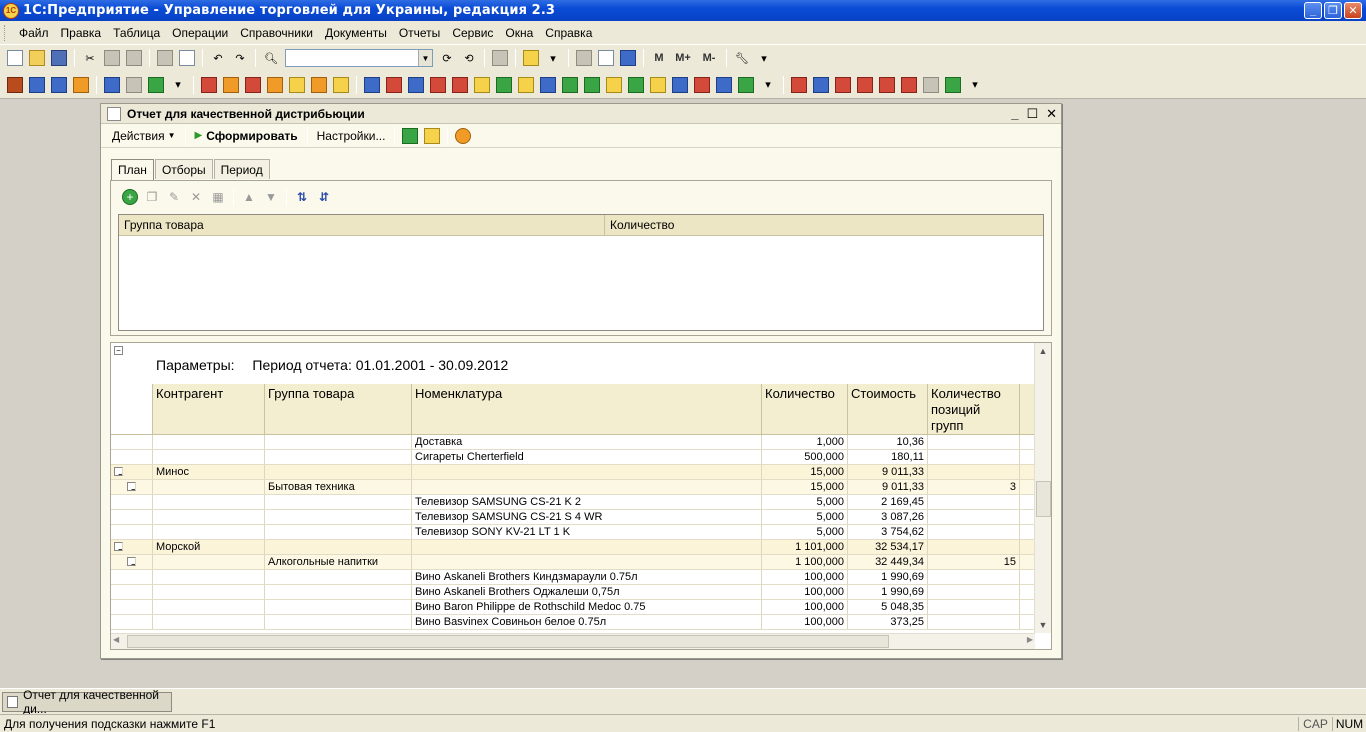 Image resolution: width=1366 pixels, height=732 pixels. Describe the element at coordinates (34, 33) in the screenshot. I see `menu-file: Файл` at that location.